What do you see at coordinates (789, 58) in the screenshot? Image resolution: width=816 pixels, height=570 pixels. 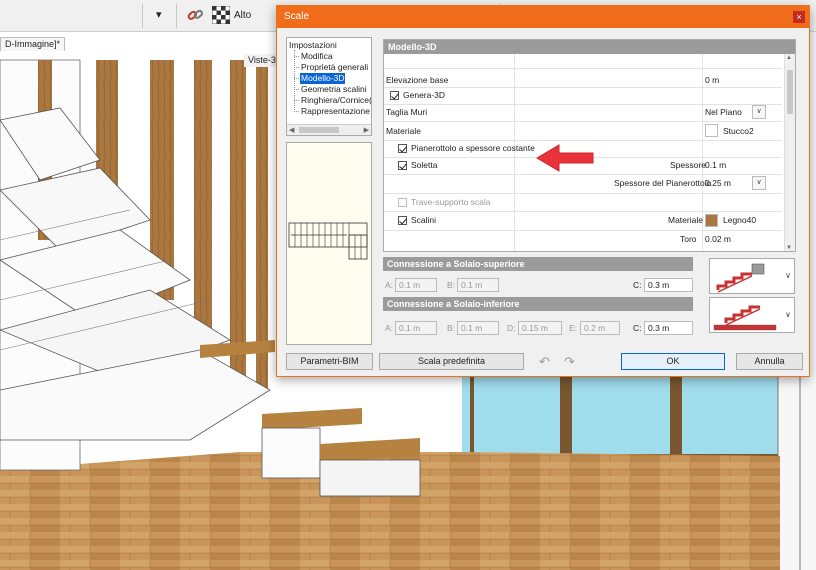 I see `scroll-up-icon: ▲` at bounding box center [789, 58].